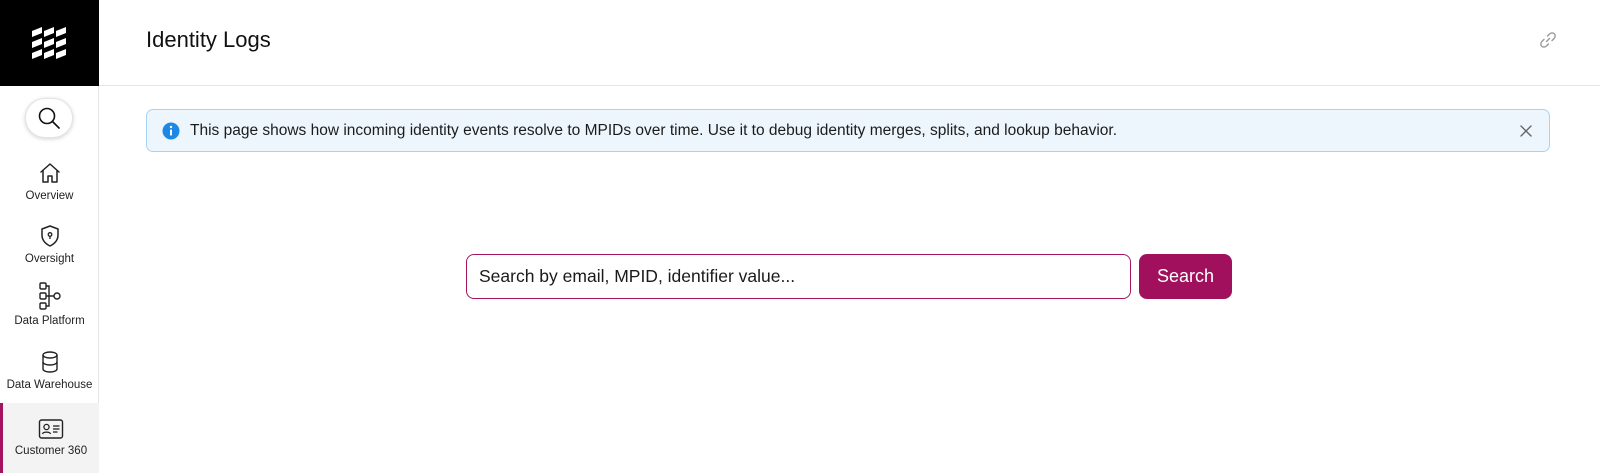  Describe the element at coordinates (208, 39) in the screenshot. I see `page-title: Identity Logs` at that location.